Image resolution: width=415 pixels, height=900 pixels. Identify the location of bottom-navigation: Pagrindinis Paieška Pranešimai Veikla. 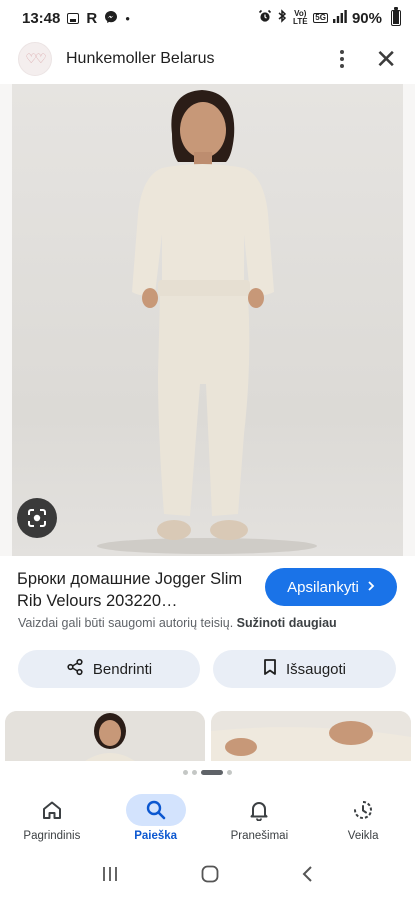
(207, 819).